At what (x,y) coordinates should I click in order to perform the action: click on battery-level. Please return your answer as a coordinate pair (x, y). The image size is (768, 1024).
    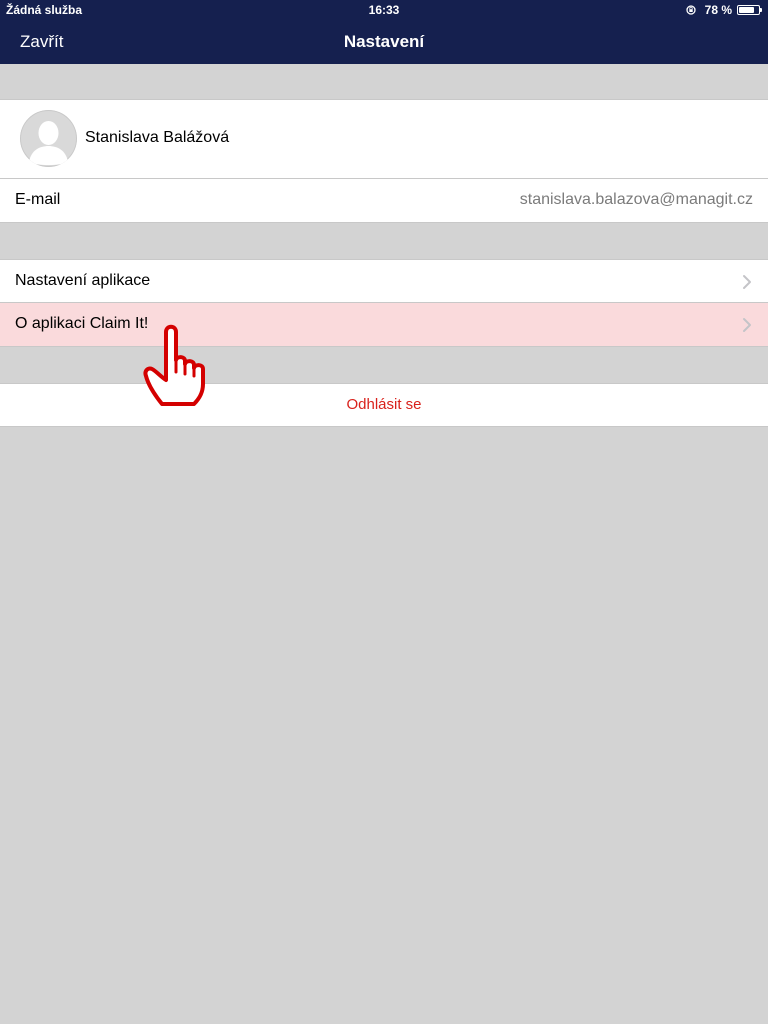
    Looking at the image, I should click on (746, 10).